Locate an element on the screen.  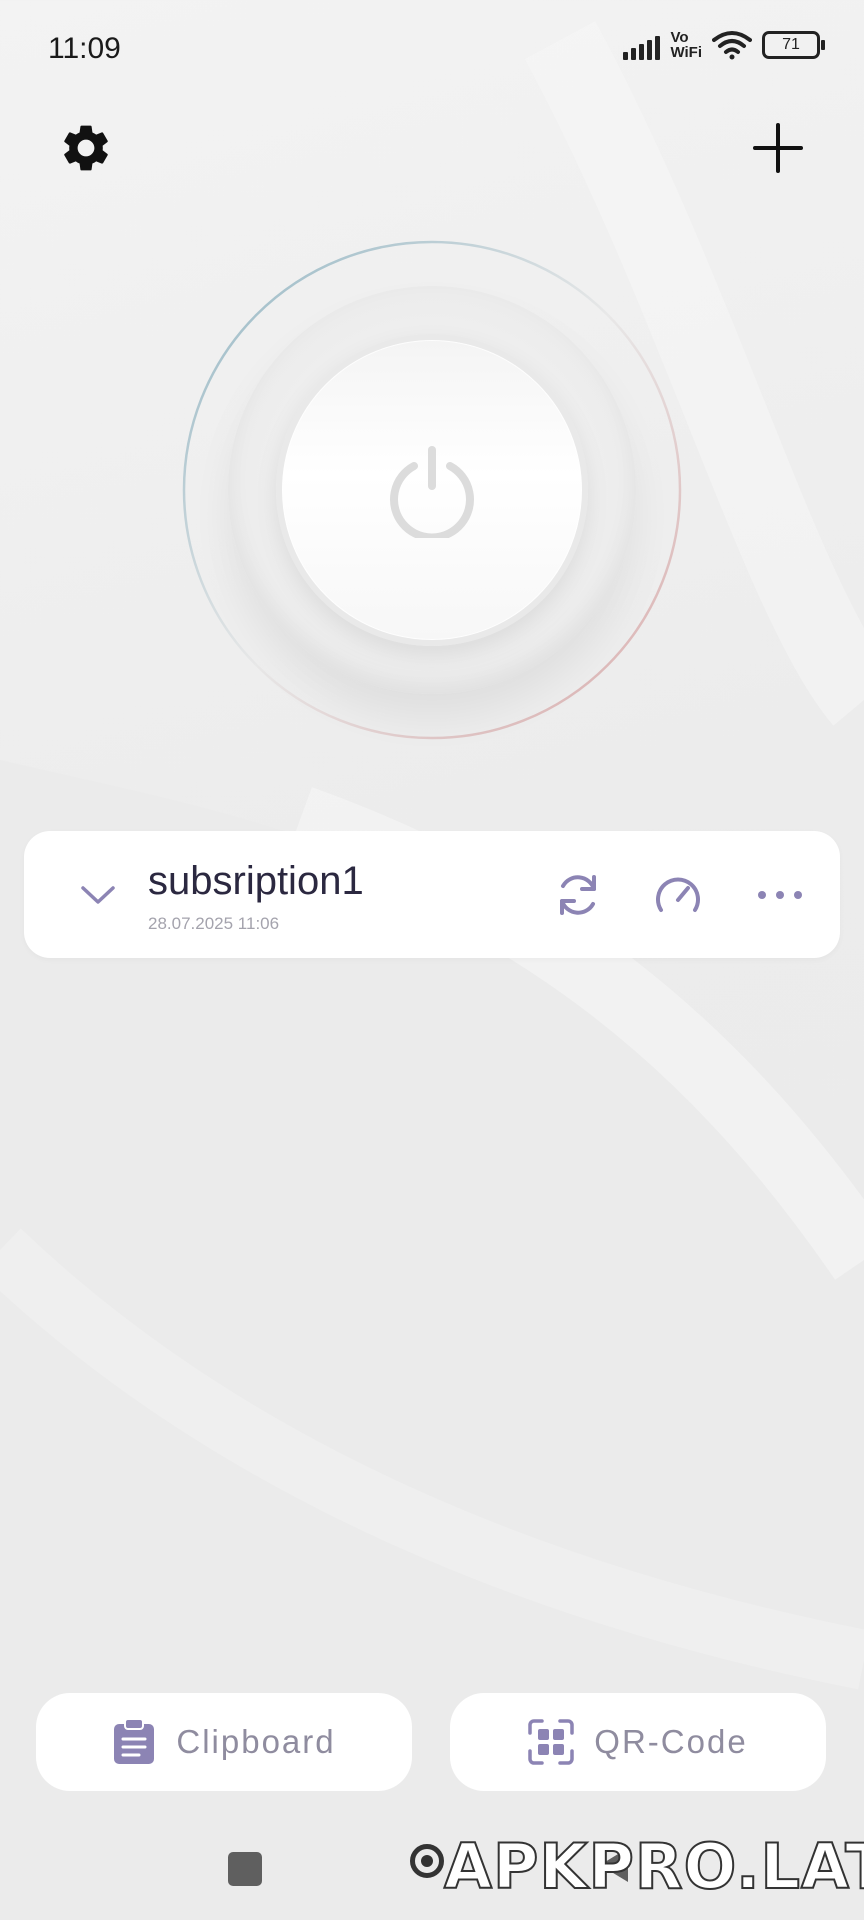
expand-button is located at coordinates (98, 895).